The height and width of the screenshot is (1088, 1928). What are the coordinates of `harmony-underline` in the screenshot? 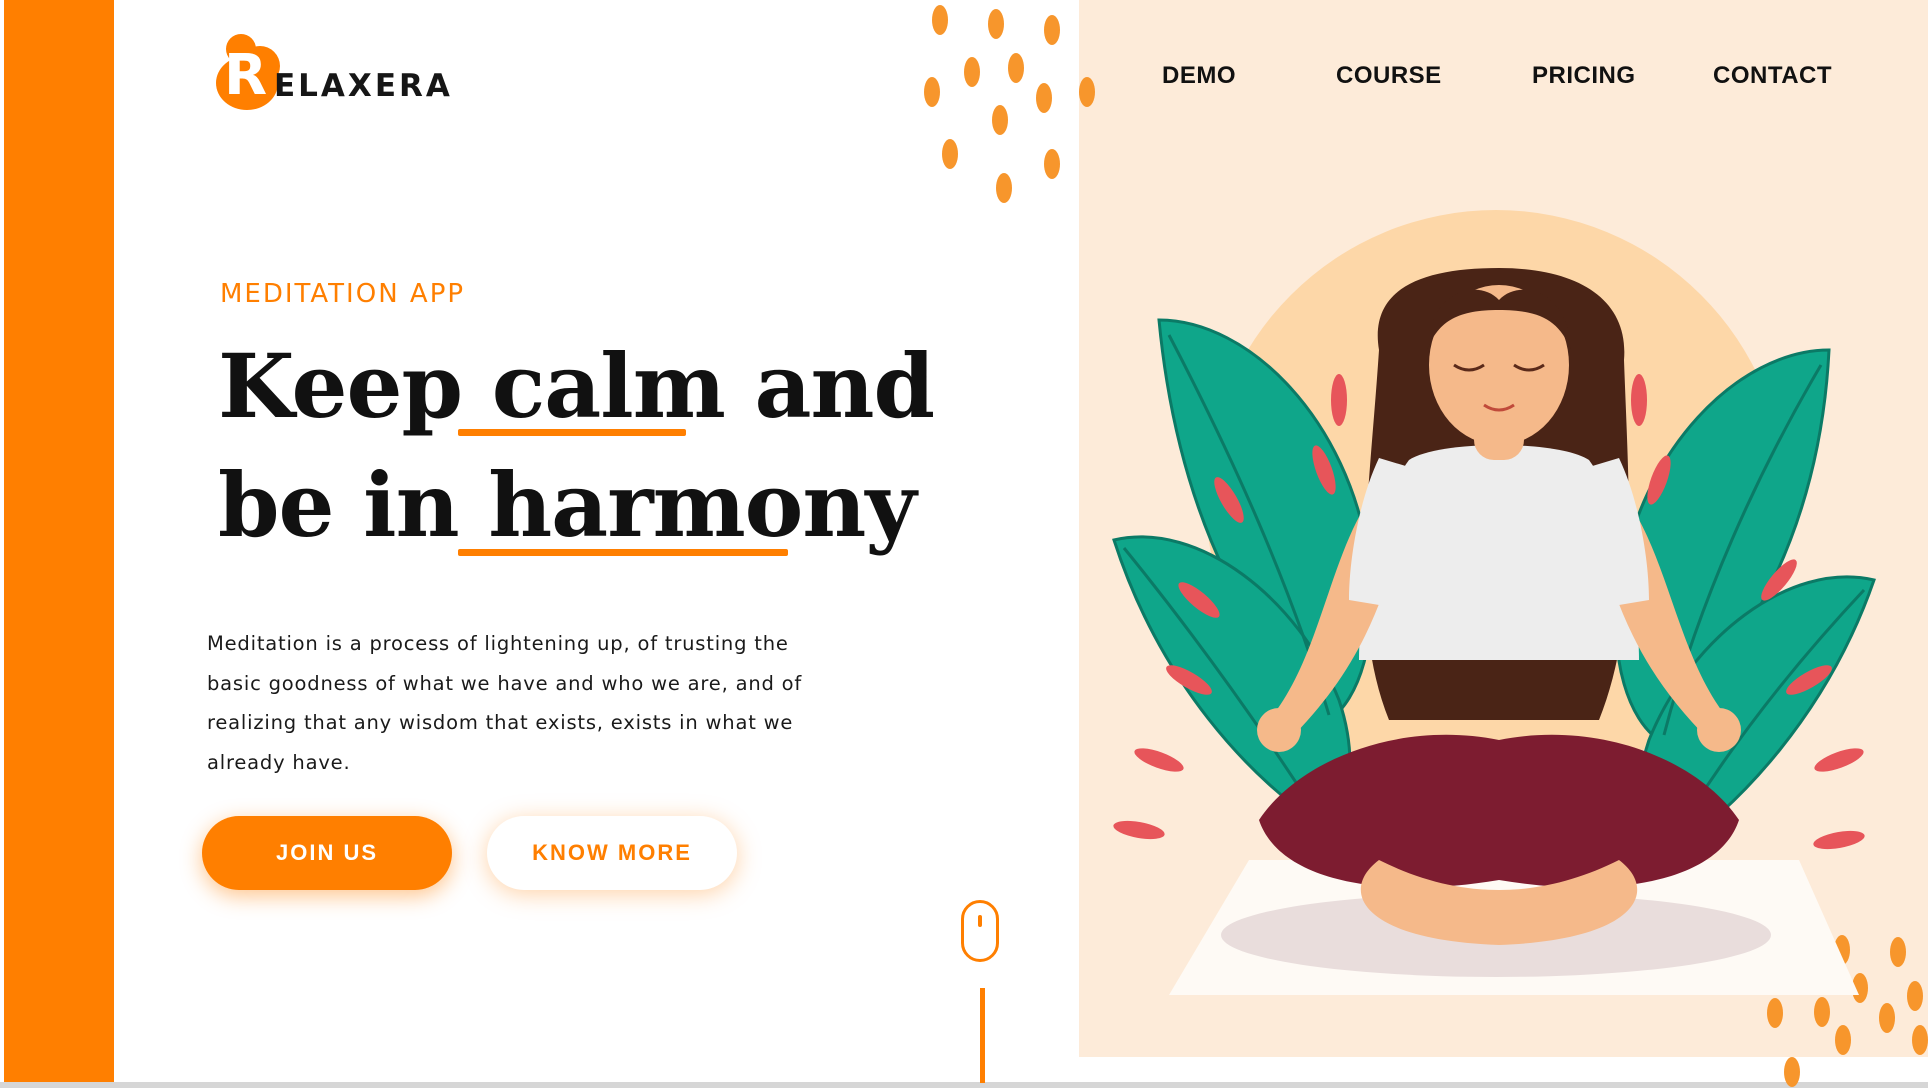 It's located at (623, 552).